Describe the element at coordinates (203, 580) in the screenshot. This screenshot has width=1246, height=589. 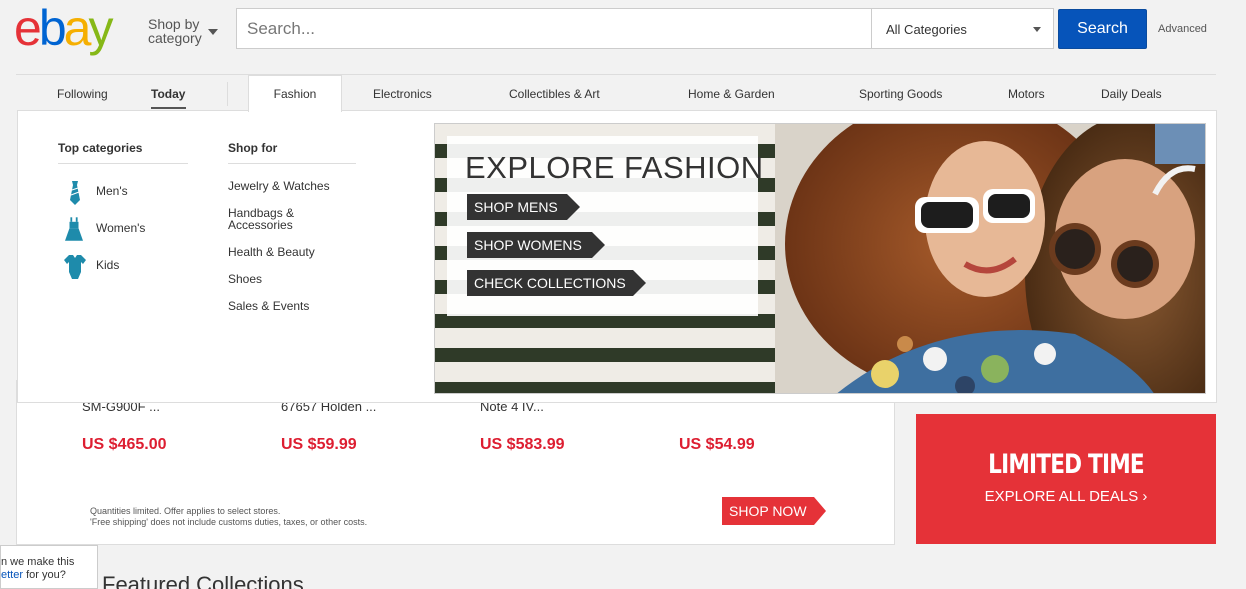
I see `featured-collections-heading: Featured Collections` at that location.